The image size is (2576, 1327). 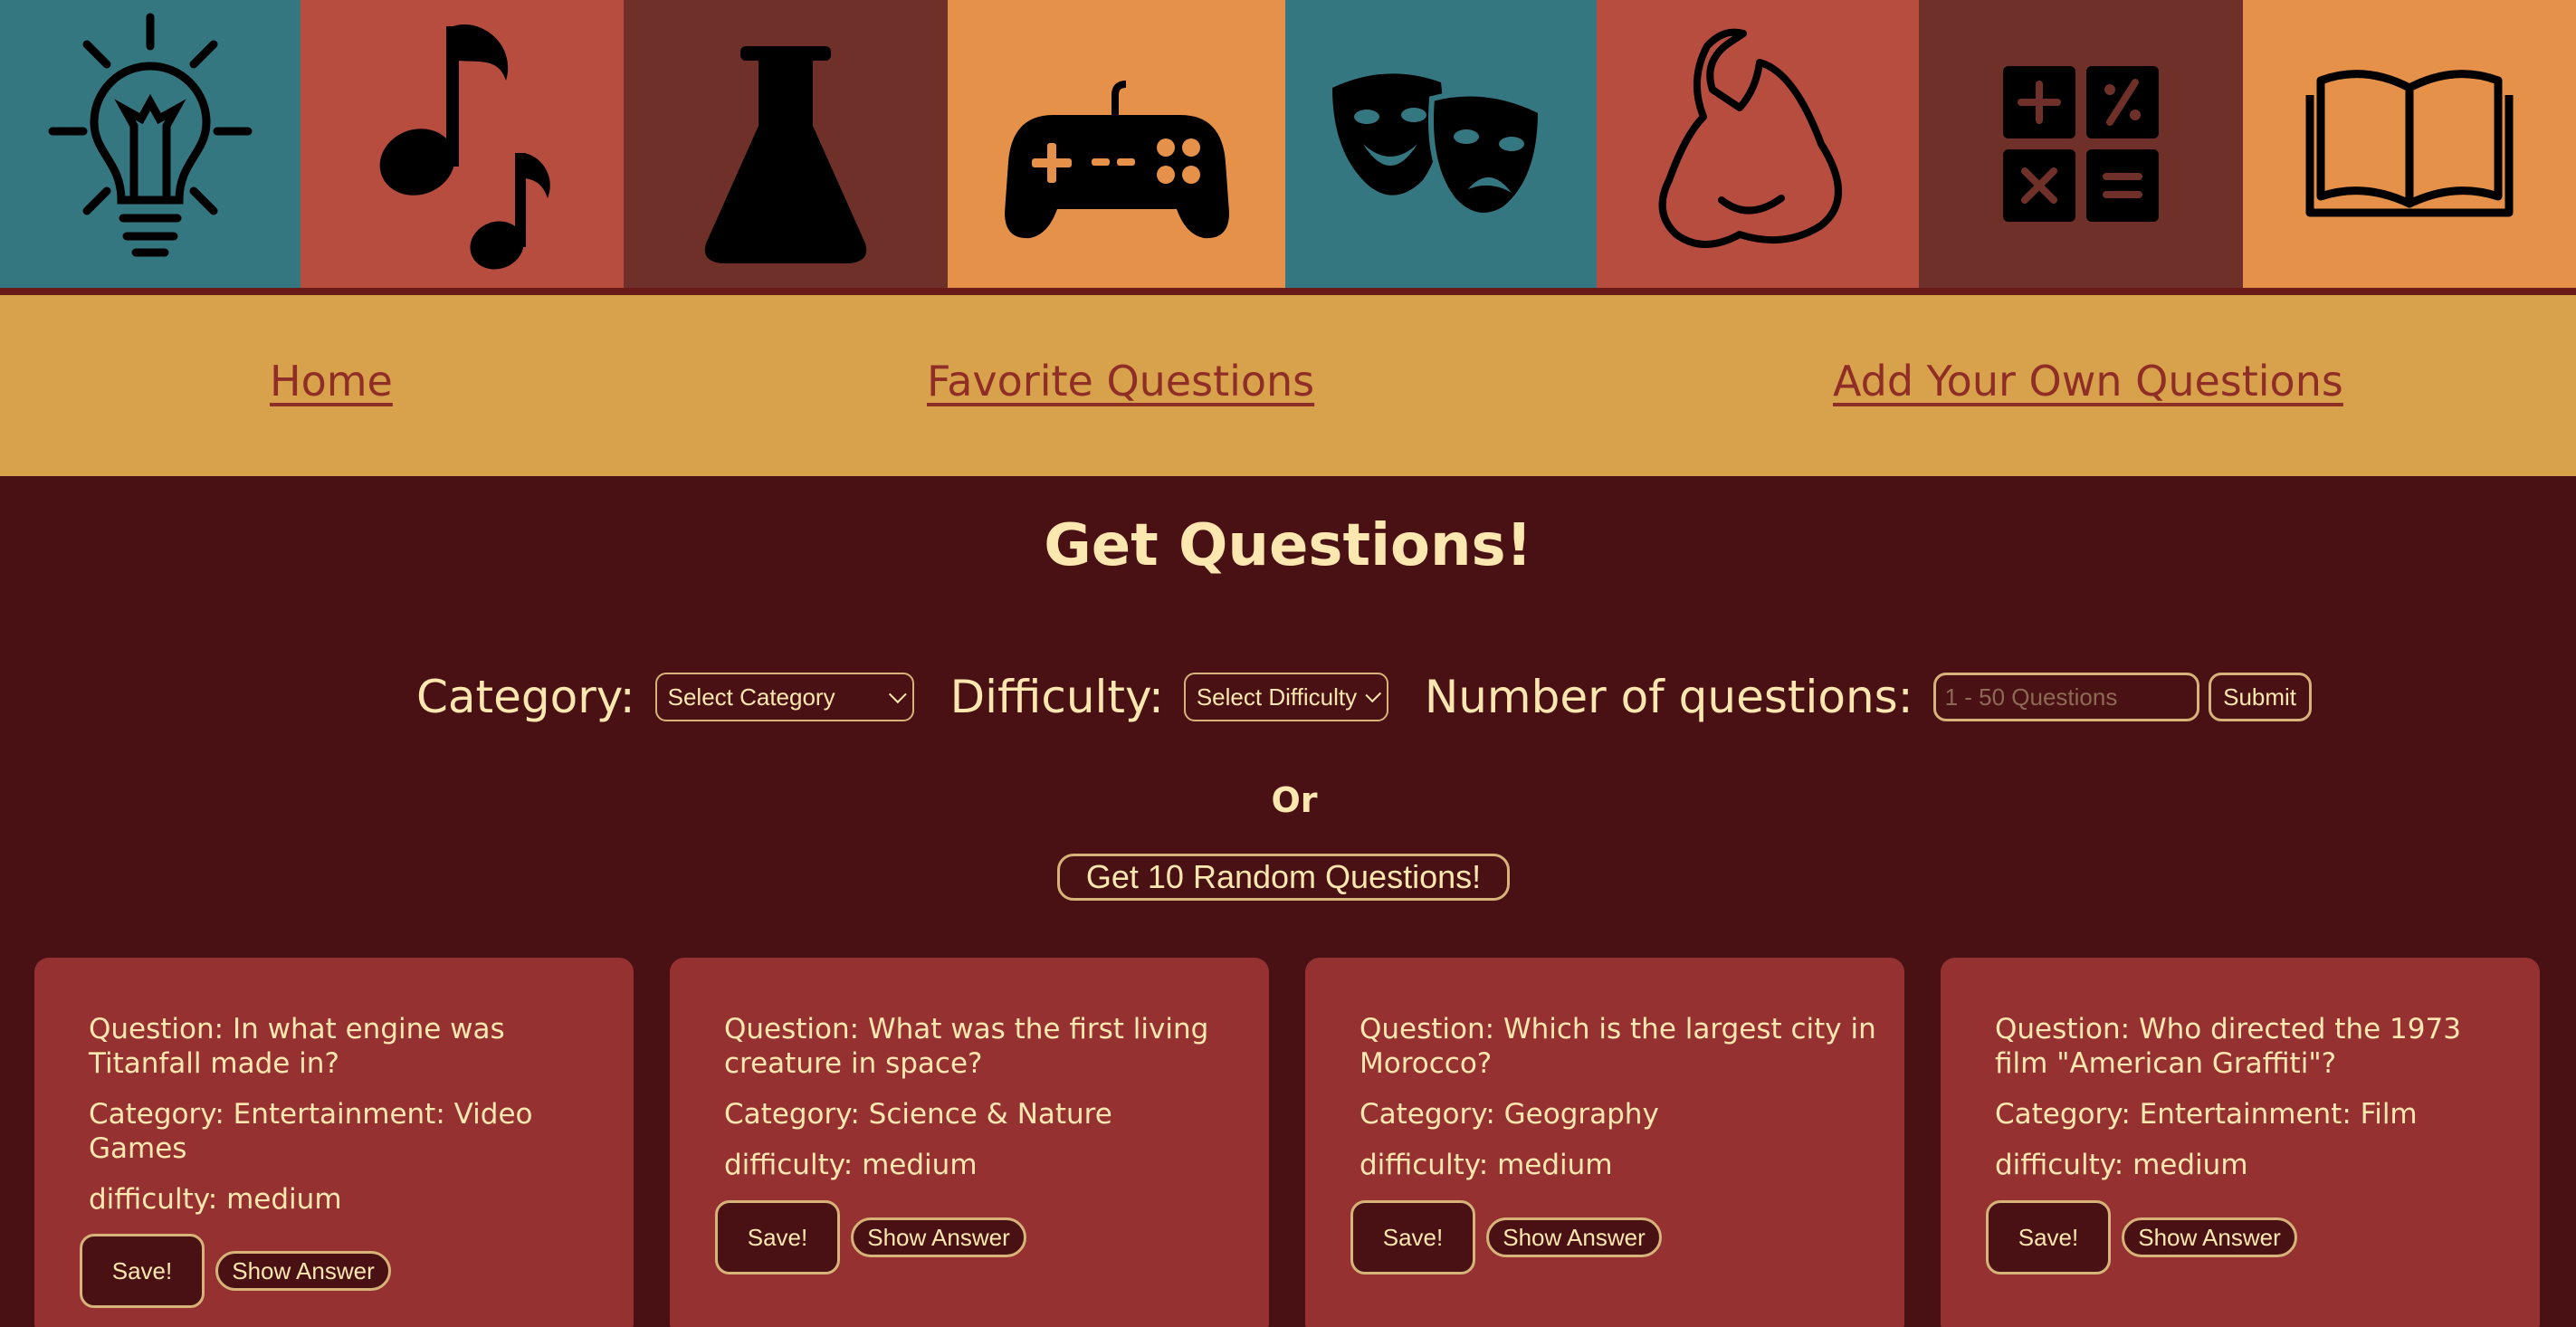 What do you see at coordinates (1509, 1114) in the screenshot?
I see `card-category: Category: Geography` at bounding box center [1509, 1114].